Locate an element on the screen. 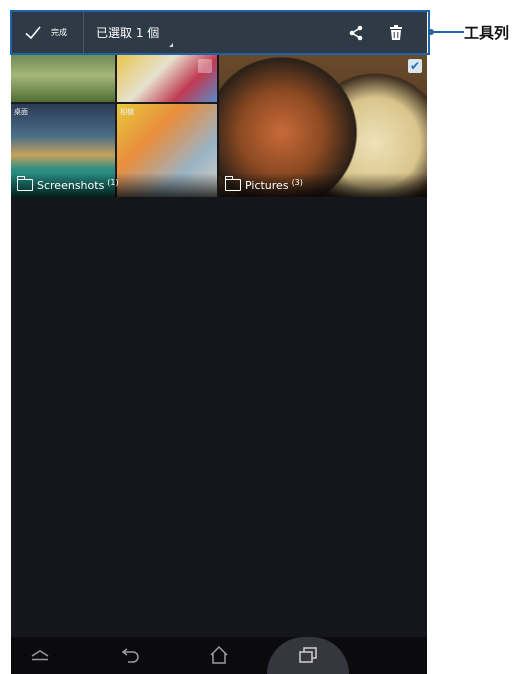 The width and height of the screenshot is (520, 674). album-caption: Screenshots (1) is located at coordinates (114, 185).